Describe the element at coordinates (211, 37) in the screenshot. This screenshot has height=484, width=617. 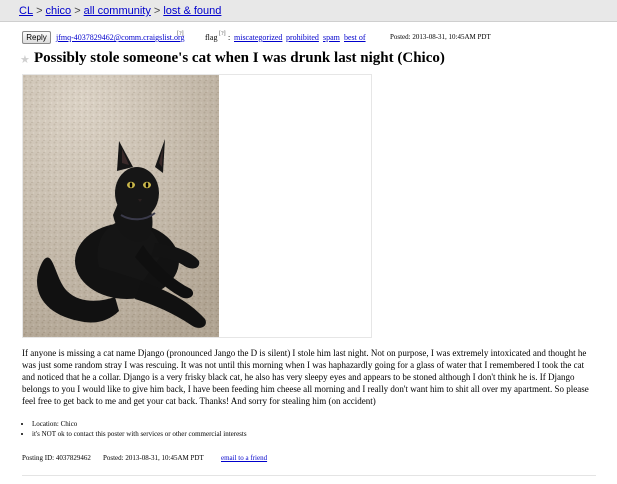
I see `flag-label: flag` at that location.